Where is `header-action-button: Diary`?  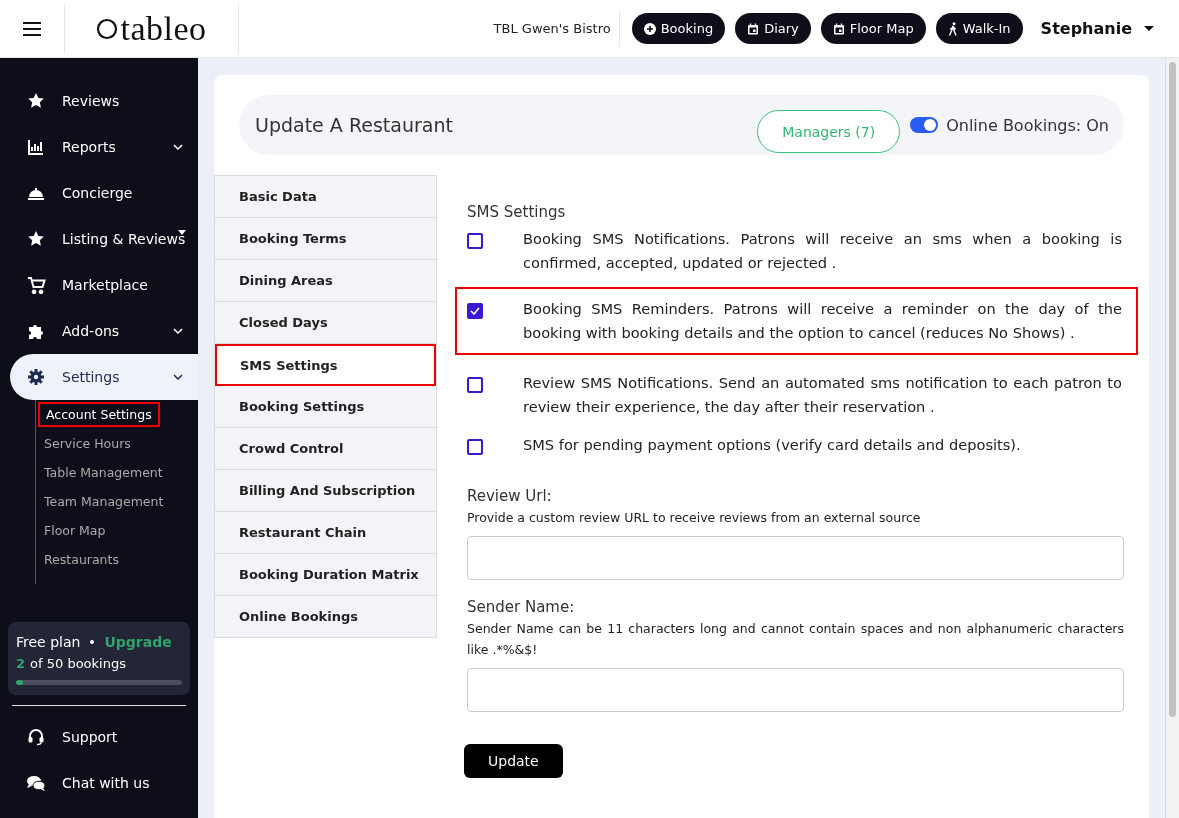
header-action-button: Diary is located at coordinates (773, 28).